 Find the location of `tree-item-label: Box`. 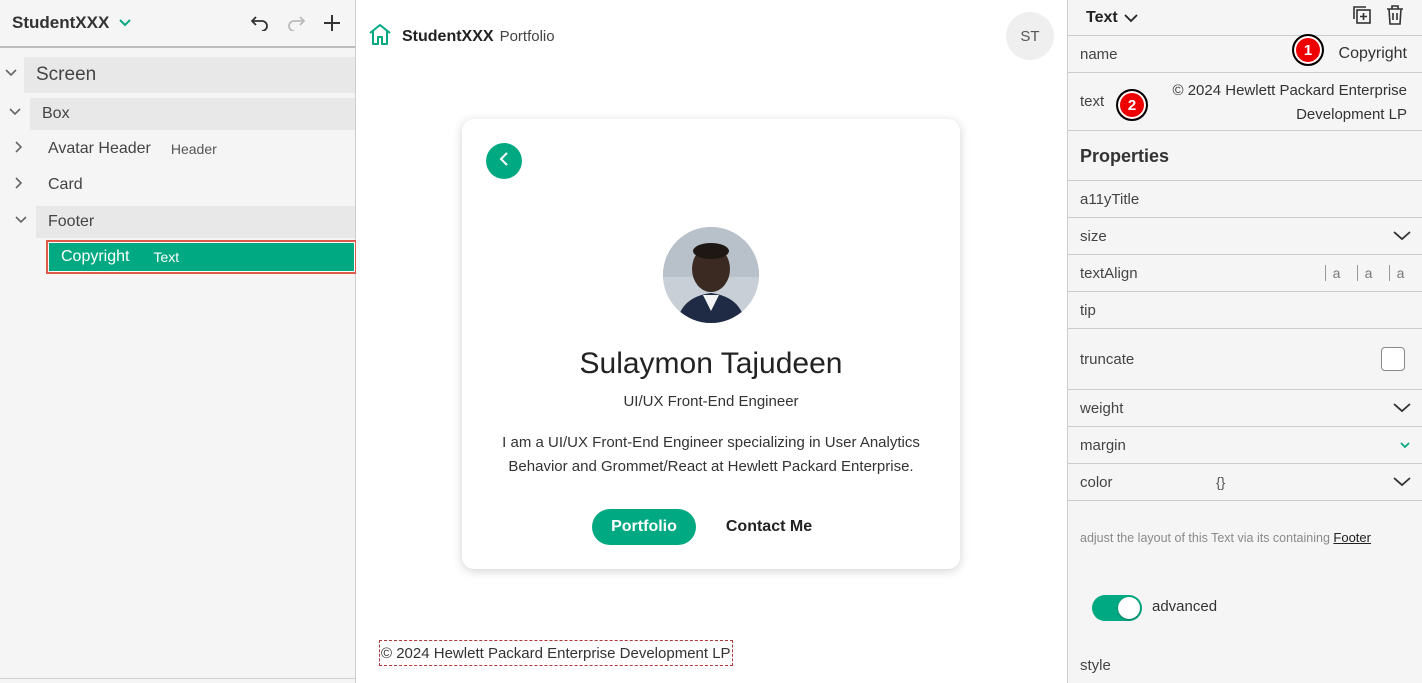

tree-item-label: Box is located at coordinates (56, 113).